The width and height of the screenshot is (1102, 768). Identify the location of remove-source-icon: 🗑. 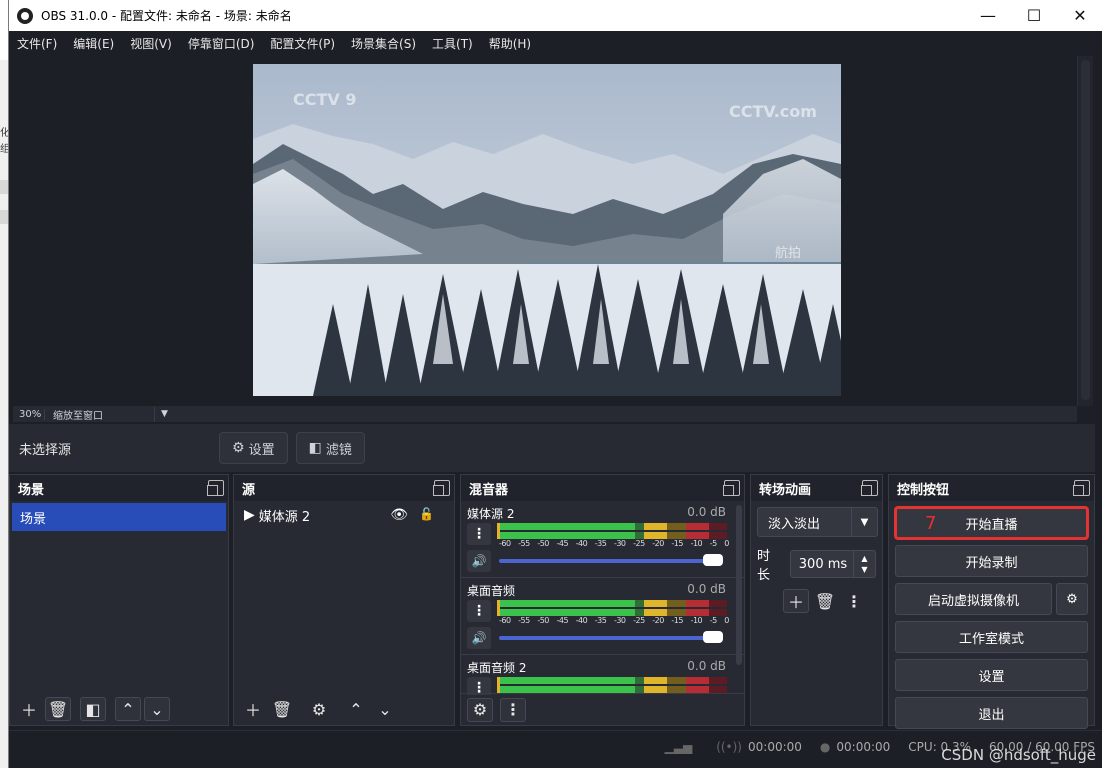
(282, 709).